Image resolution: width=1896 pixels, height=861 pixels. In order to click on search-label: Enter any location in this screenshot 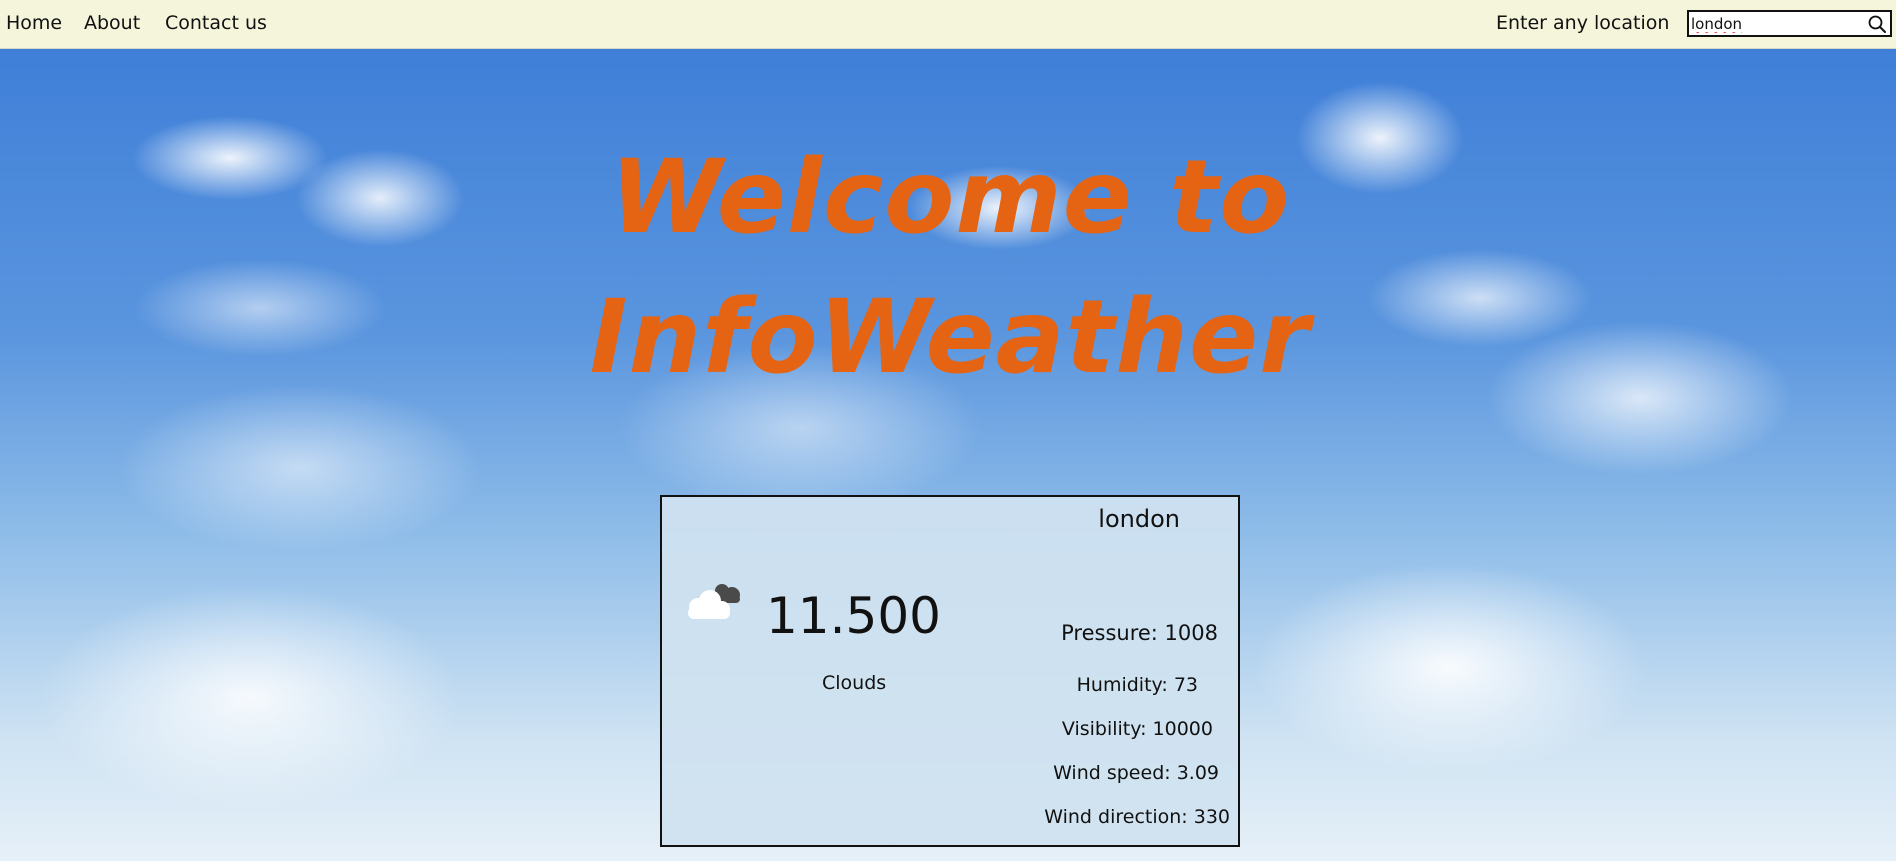, I will do `click(1583, 23)`.